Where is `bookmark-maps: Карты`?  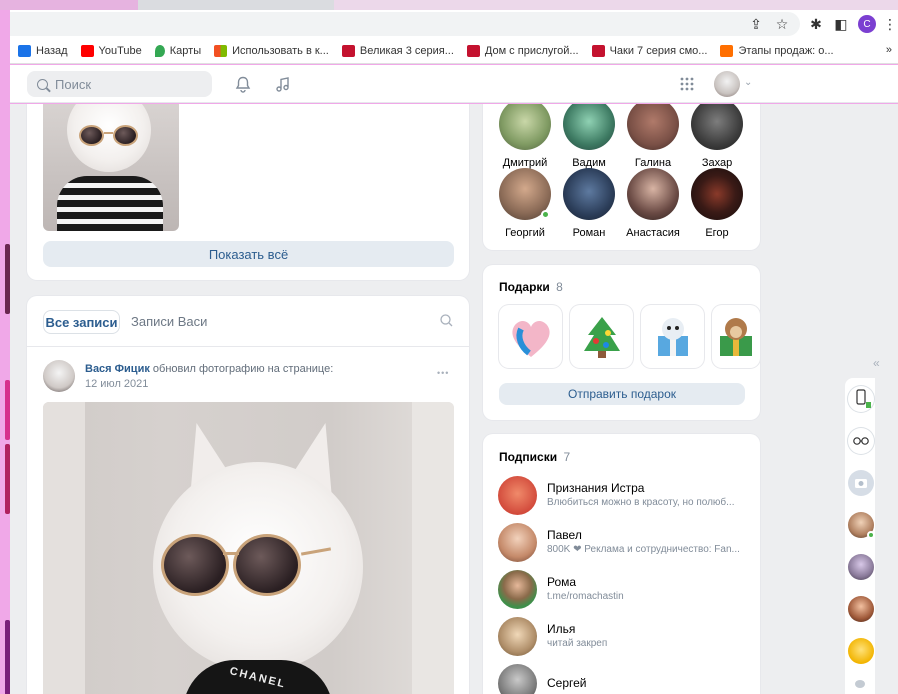
bookmark-maps: Карты is located at coordinates (178, 50).